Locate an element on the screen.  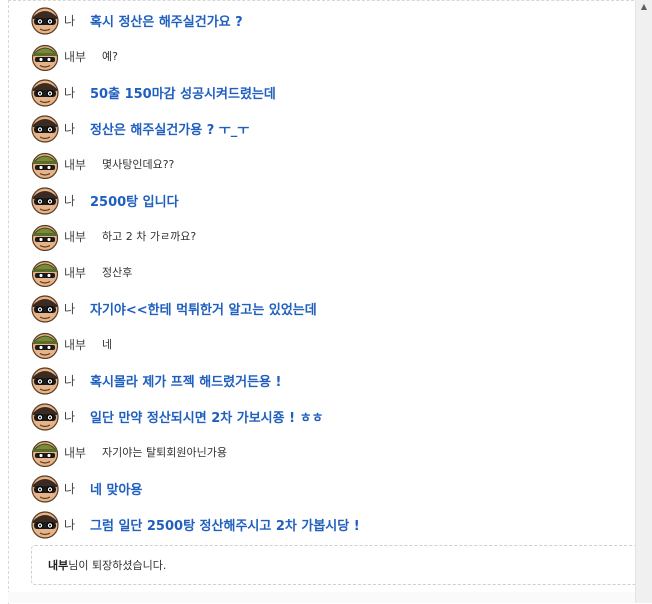
chat-message: 나 혹시몰라 제가 프젝 해드렸거든용 ! is located at coordinates (155, 380).